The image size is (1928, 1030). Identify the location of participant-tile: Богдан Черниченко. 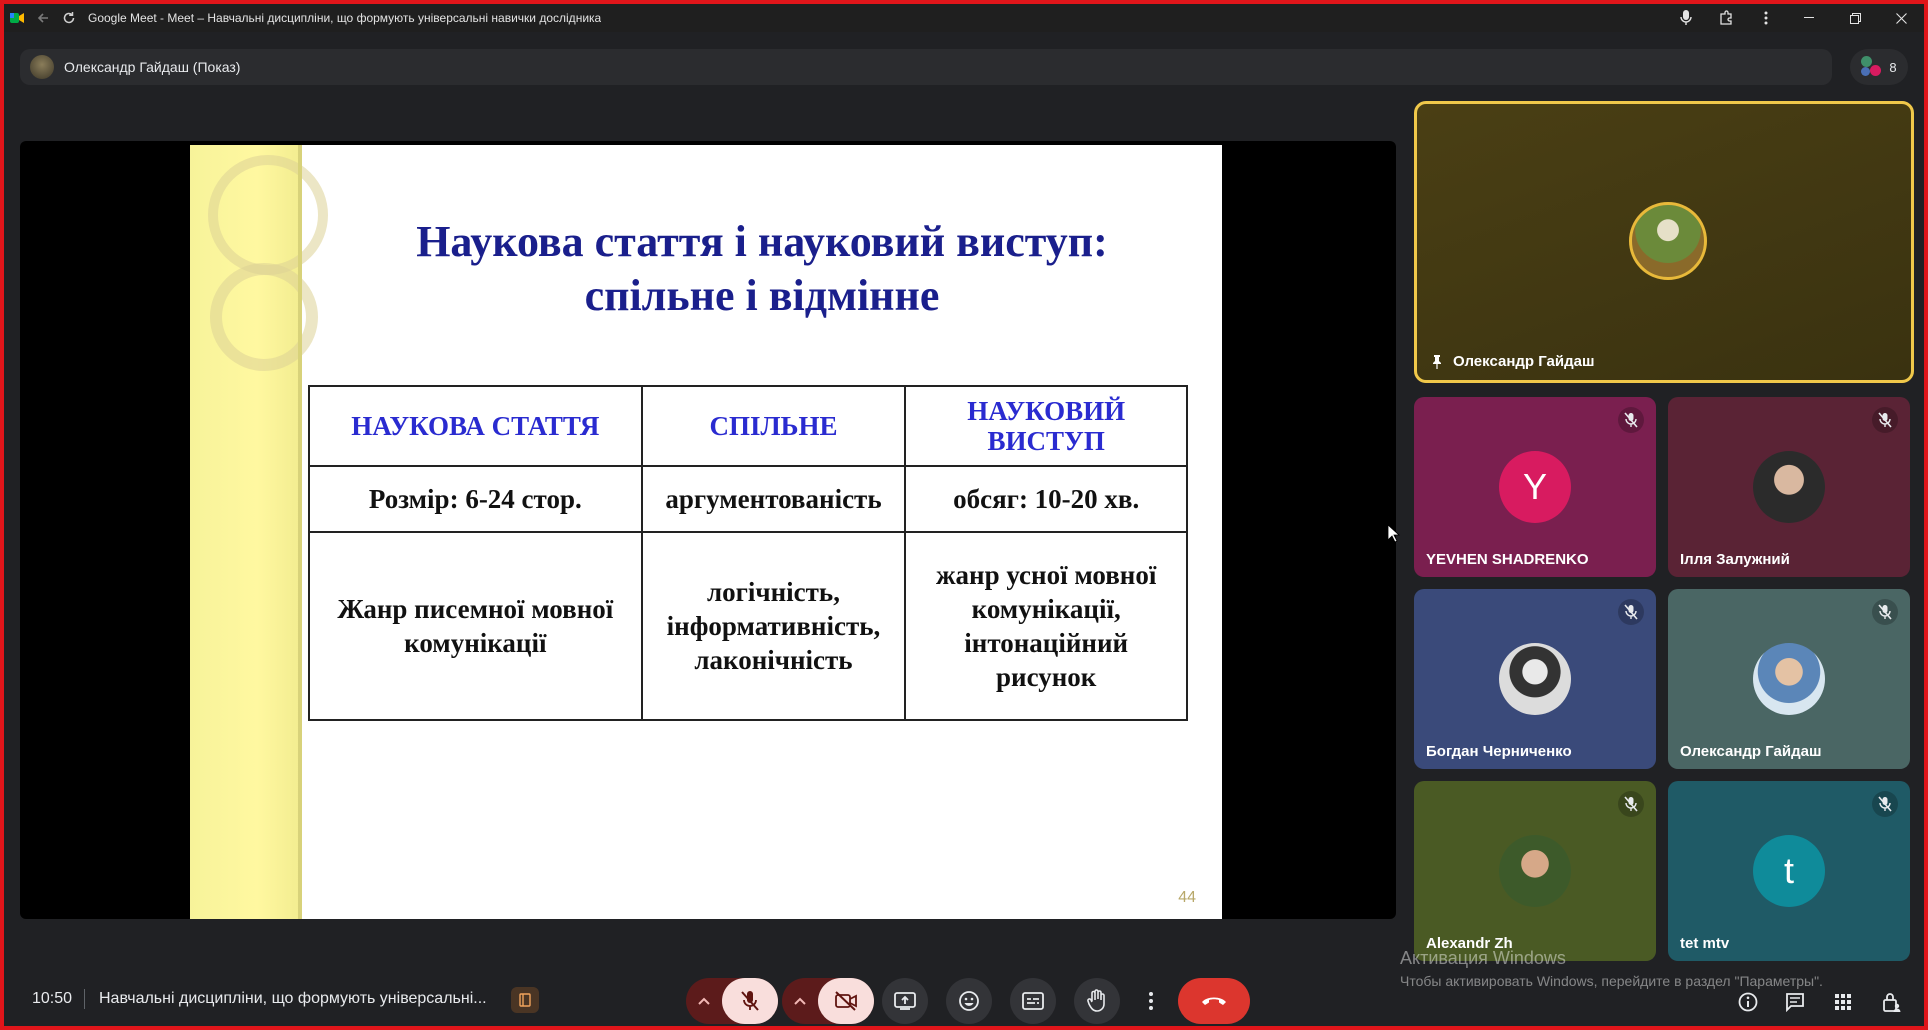
(1535, 679).